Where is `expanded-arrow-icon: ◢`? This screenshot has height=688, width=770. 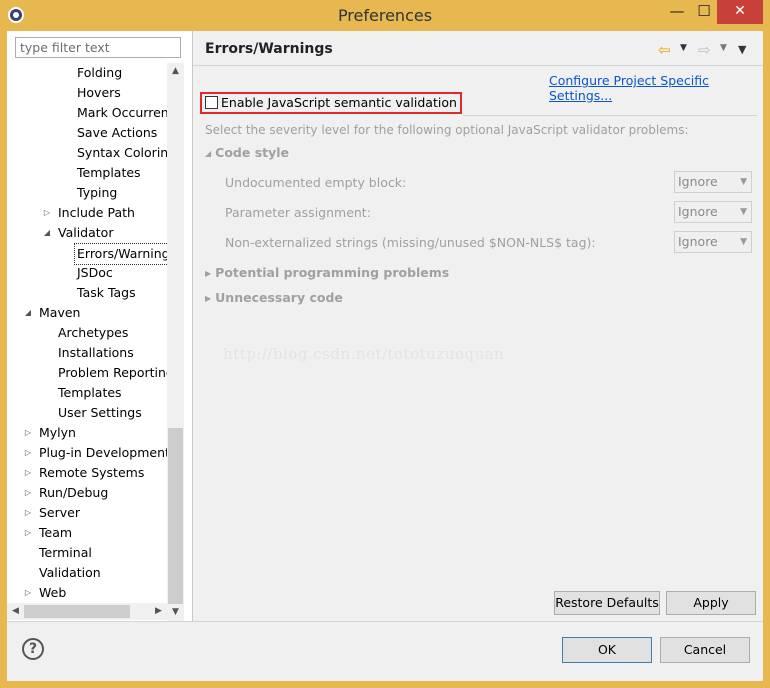 expanded-arrow-icon: ◢ is located at coordinates (208, 153).